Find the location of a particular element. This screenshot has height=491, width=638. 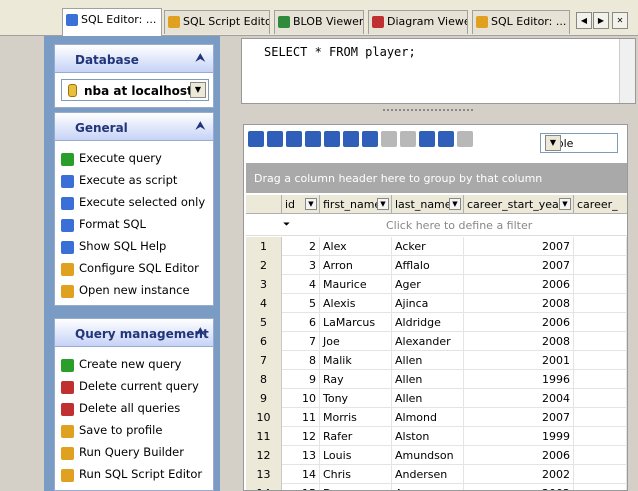

sidebar-item-save: Save to profile is located at coordinates (111, 432).